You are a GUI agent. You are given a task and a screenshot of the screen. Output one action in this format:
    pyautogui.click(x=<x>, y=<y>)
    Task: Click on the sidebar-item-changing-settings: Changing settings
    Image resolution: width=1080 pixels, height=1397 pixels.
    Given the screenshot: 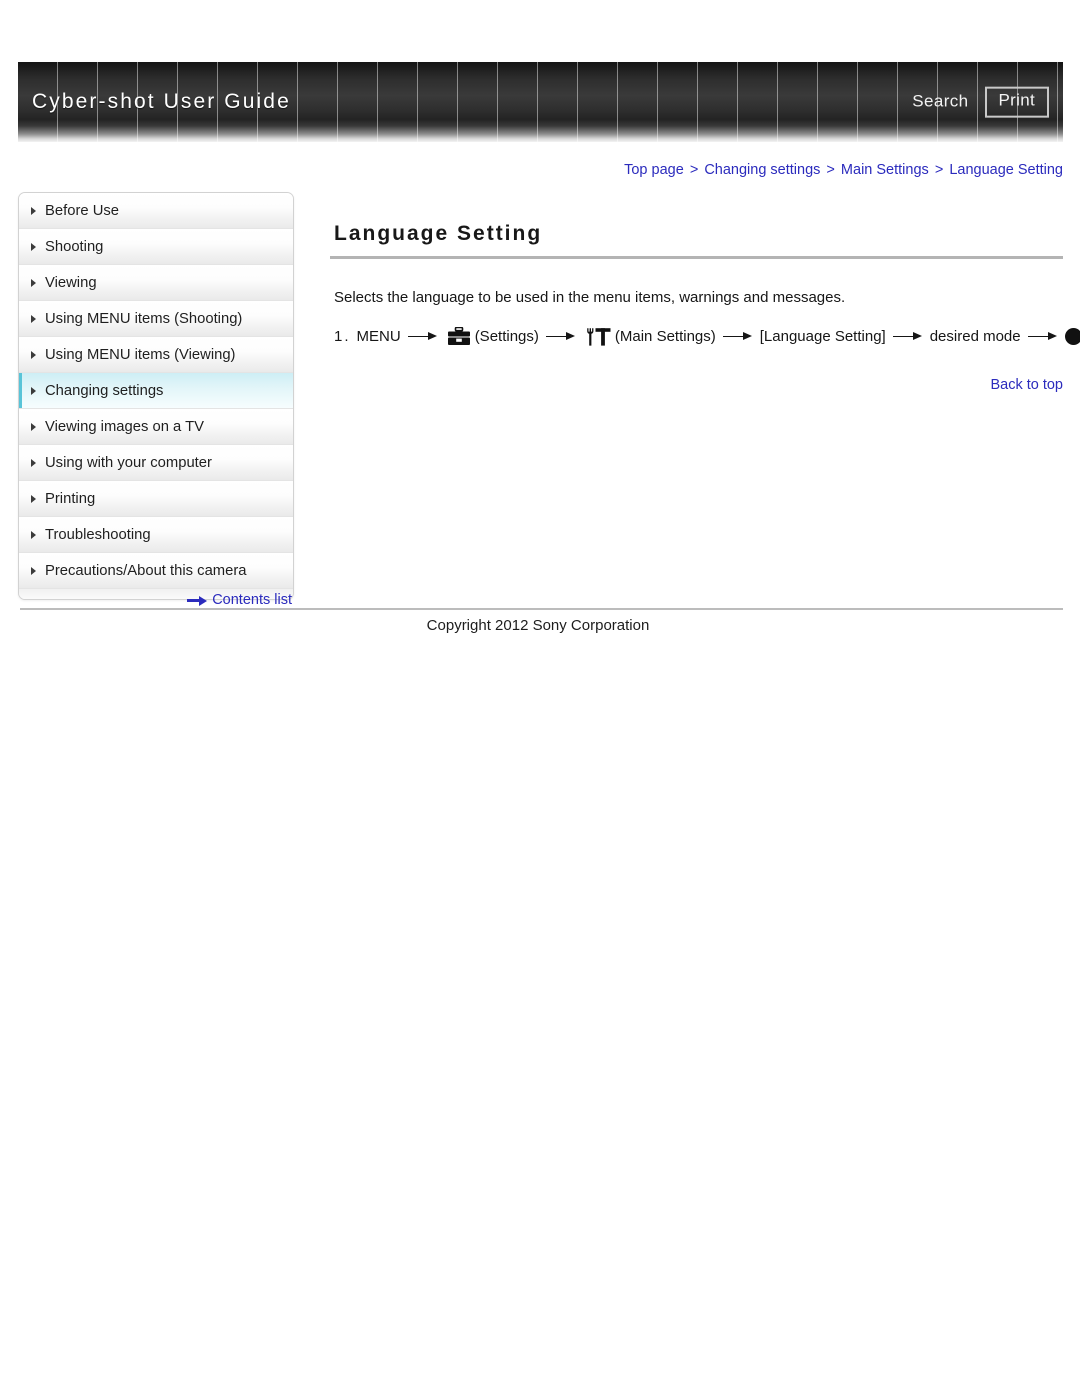 What is the action you would take?
    pyautogui.click(x=156, y=391)
    